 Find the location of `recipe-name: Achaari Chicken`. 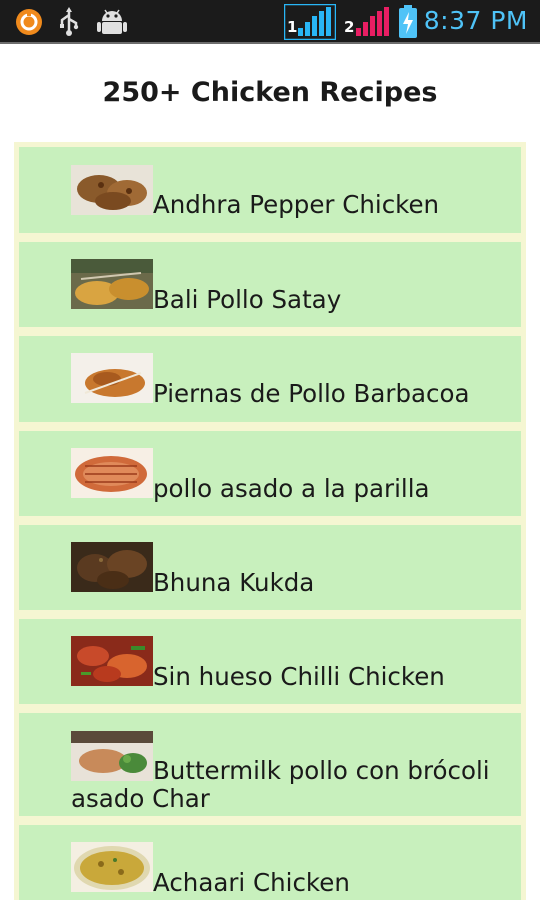

recipe-name: Achaari Chicken is located at coordinates (251, 882).